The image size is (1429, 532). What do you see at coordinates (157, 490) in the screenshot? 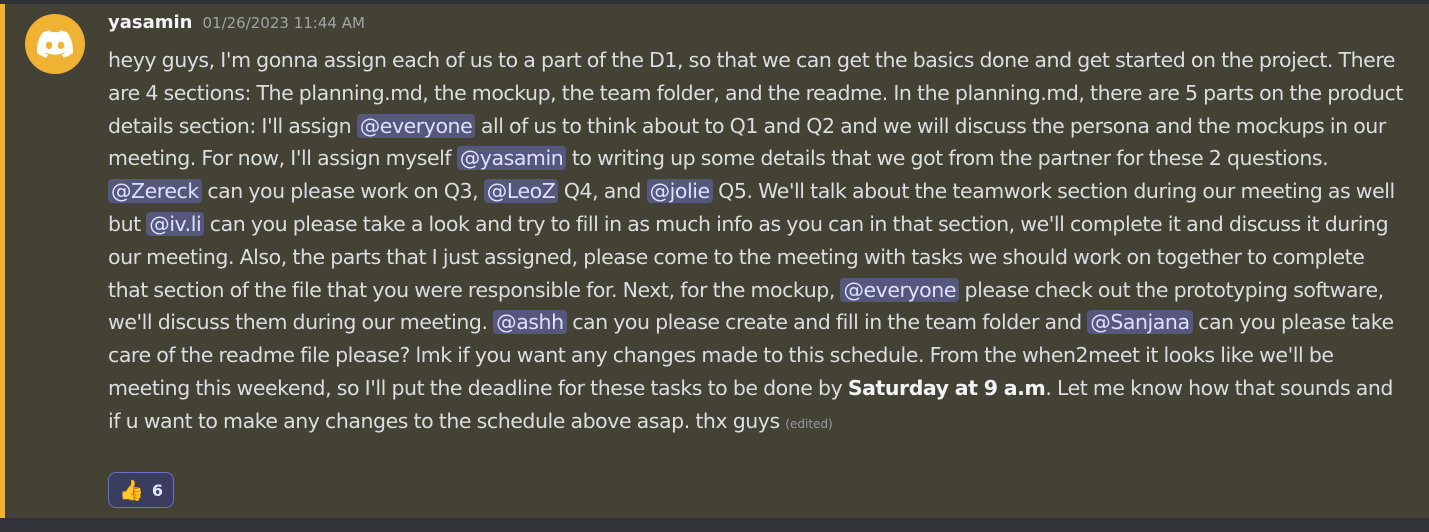
I see `reaction-count: 6` at bounding box center [157, 490].